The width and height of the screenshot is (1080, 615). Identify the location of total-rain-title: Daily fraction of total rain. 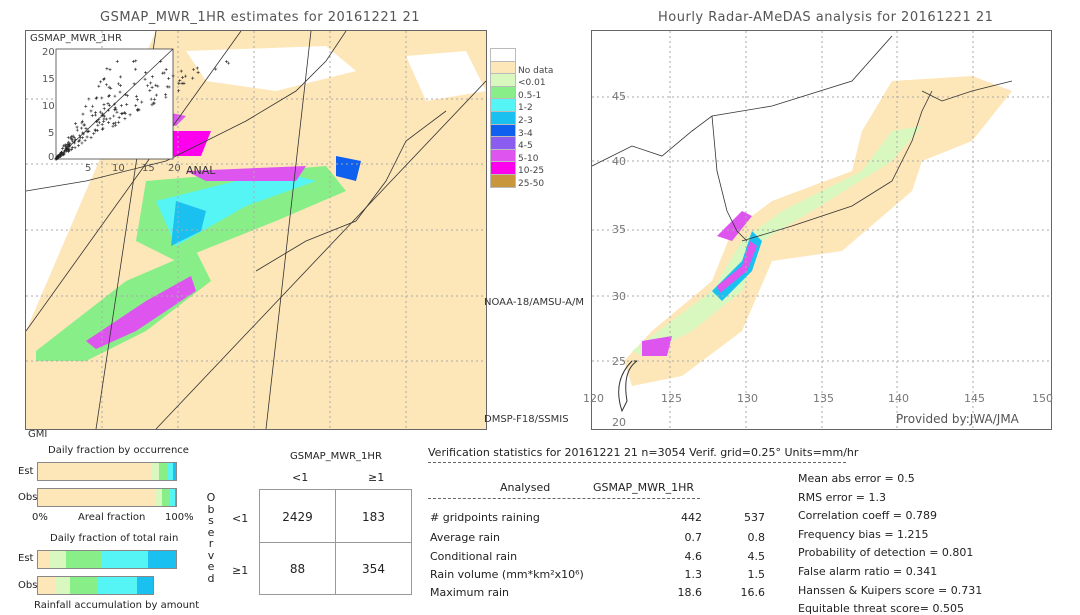
(114, 538).